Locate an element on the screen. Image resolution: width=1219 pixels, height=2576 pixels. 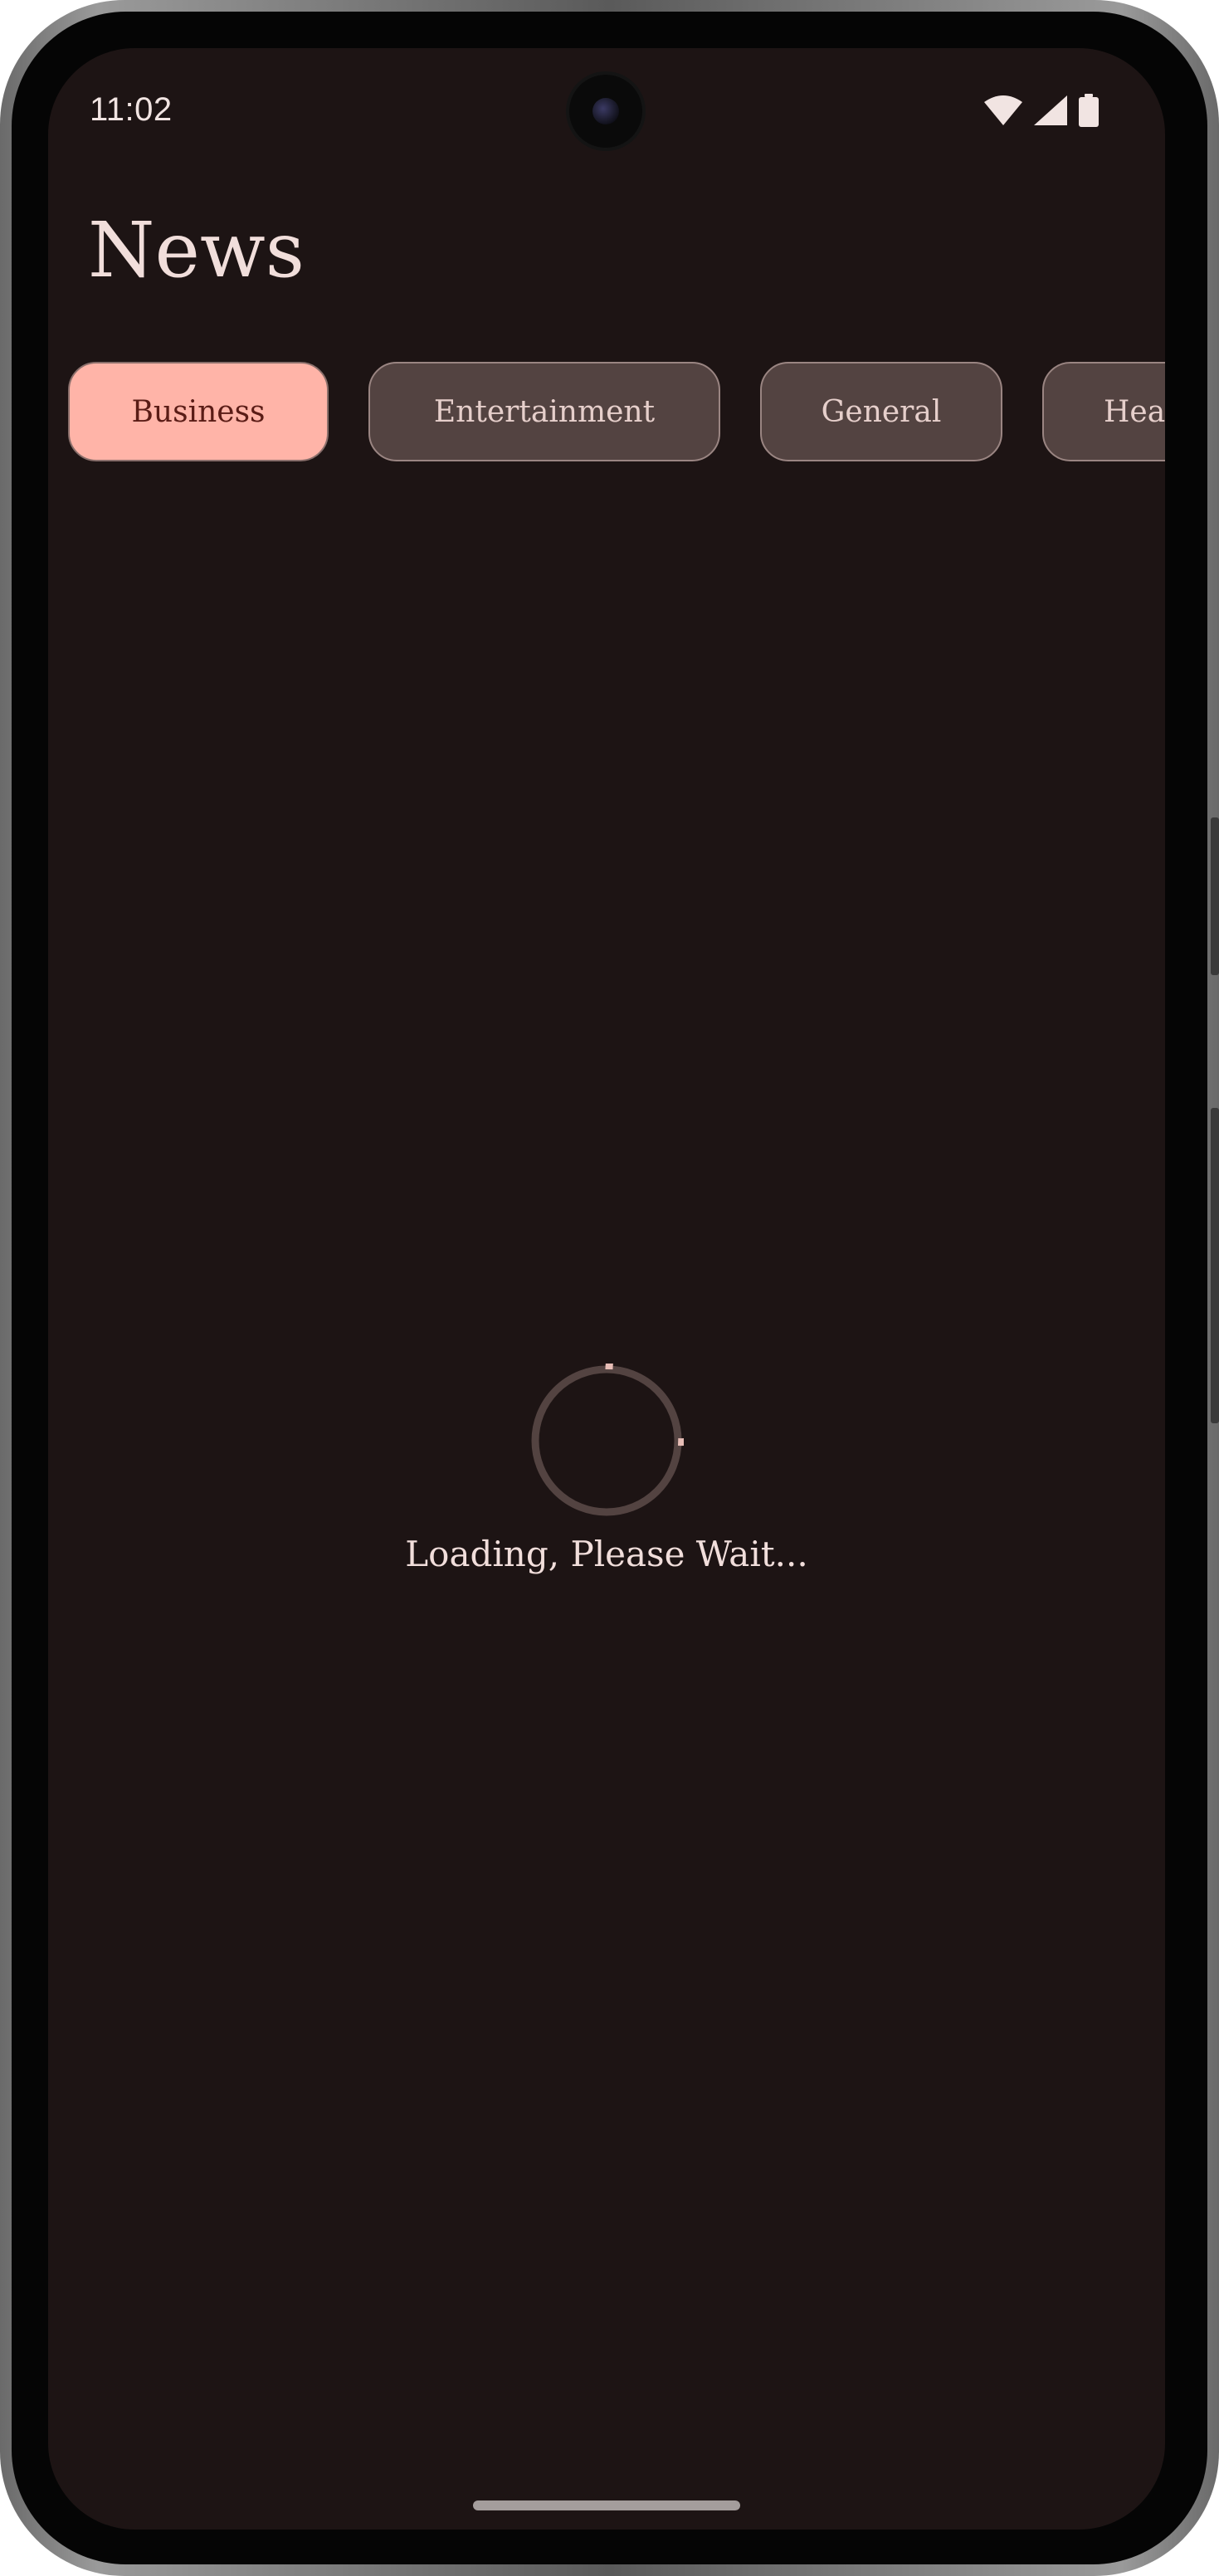
status-time: 11:02 is located at coordinates (131, 109).